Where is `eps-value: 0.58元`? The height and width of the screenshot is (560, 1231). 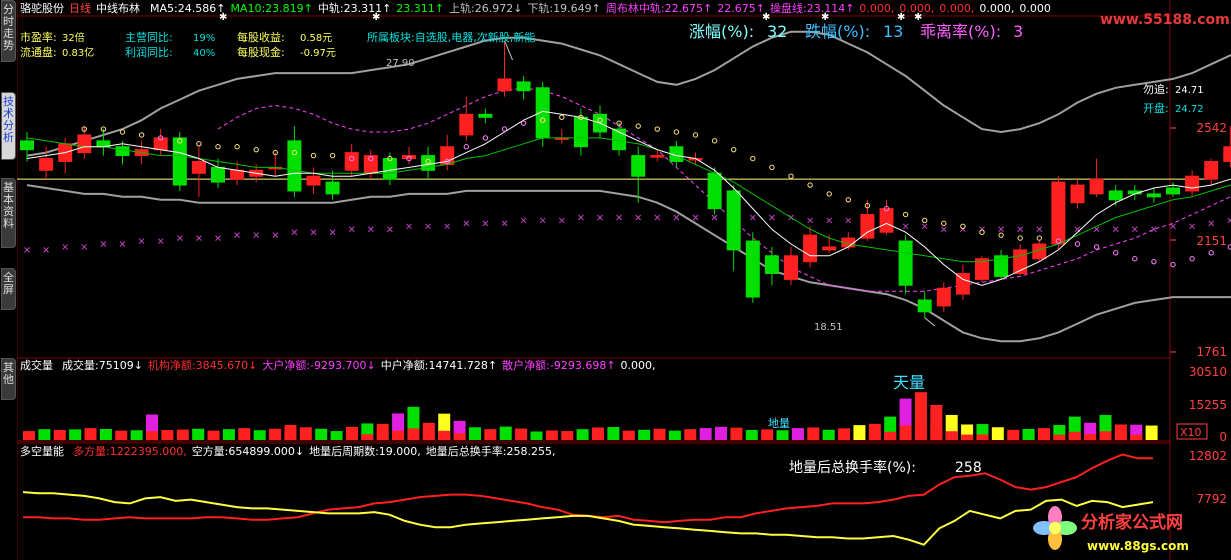
eps-value: 0.58元 is located at coordinates (316, 38).